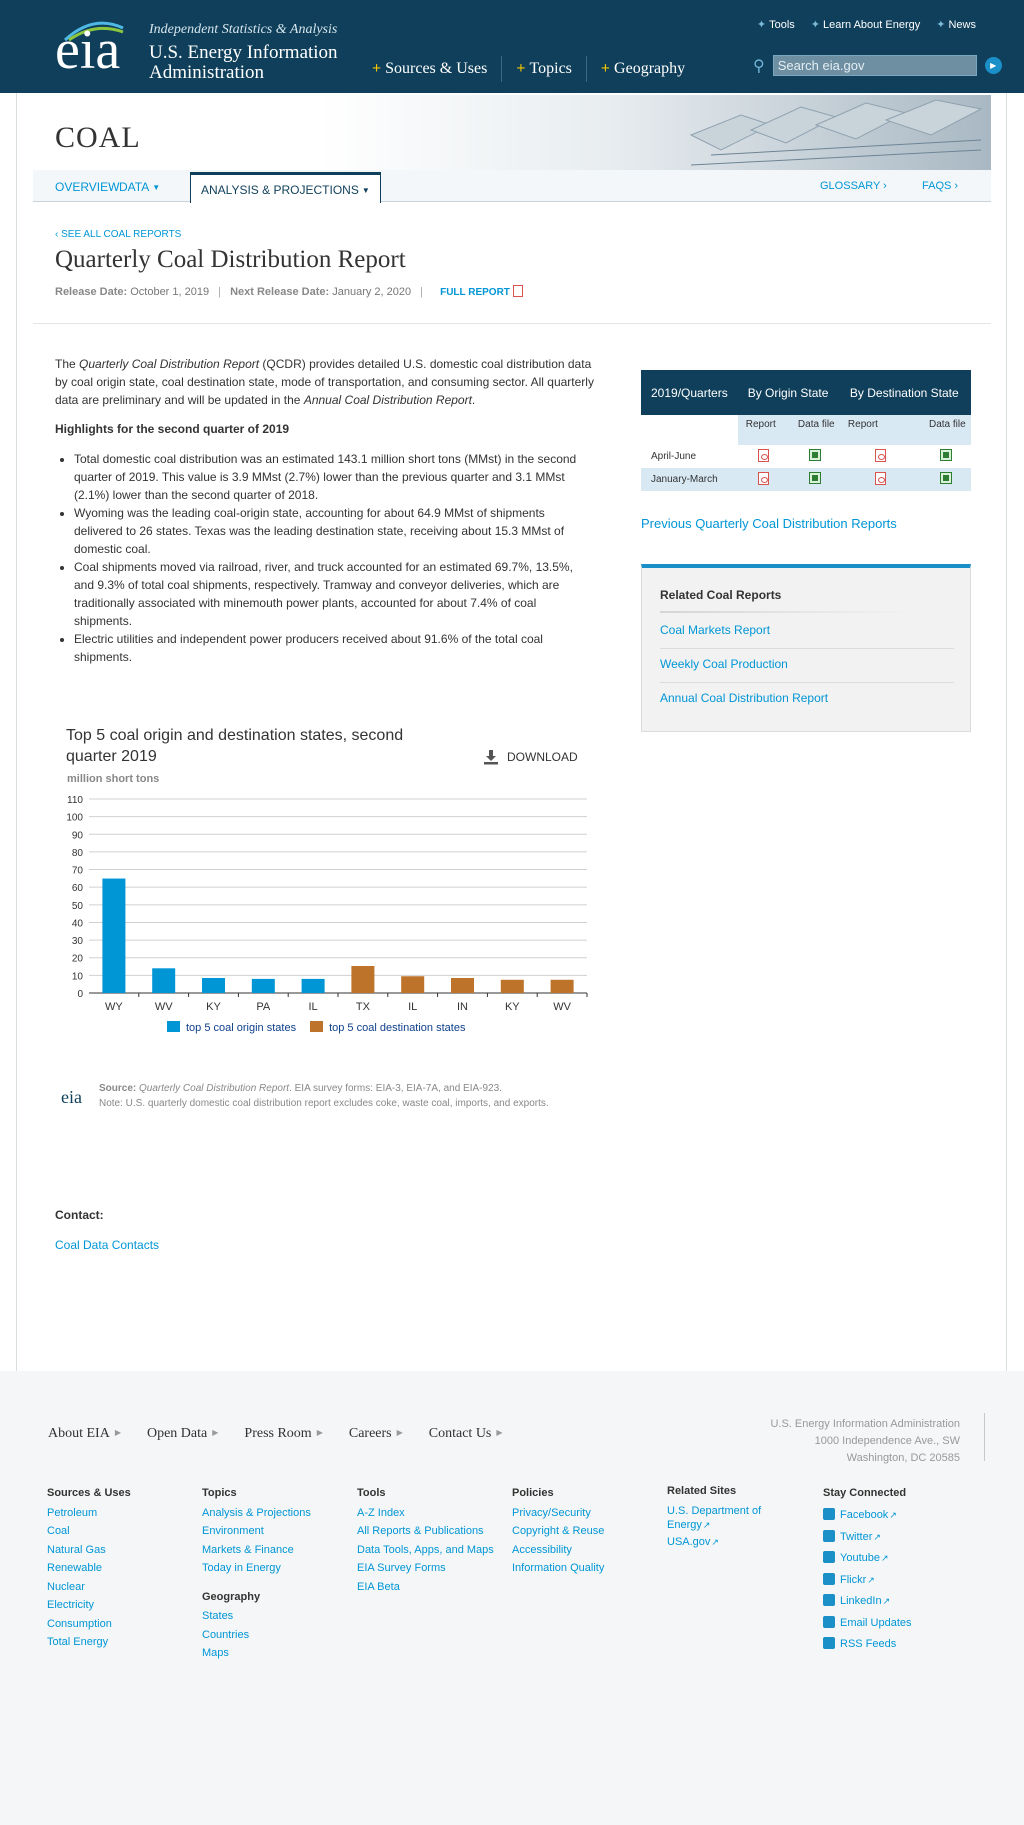 The height and width of the screenshot is (1825, 1024). I want to click on see-all-reports-link: ‹ SEE ALL COAL REPORTS, so click(118, 234).